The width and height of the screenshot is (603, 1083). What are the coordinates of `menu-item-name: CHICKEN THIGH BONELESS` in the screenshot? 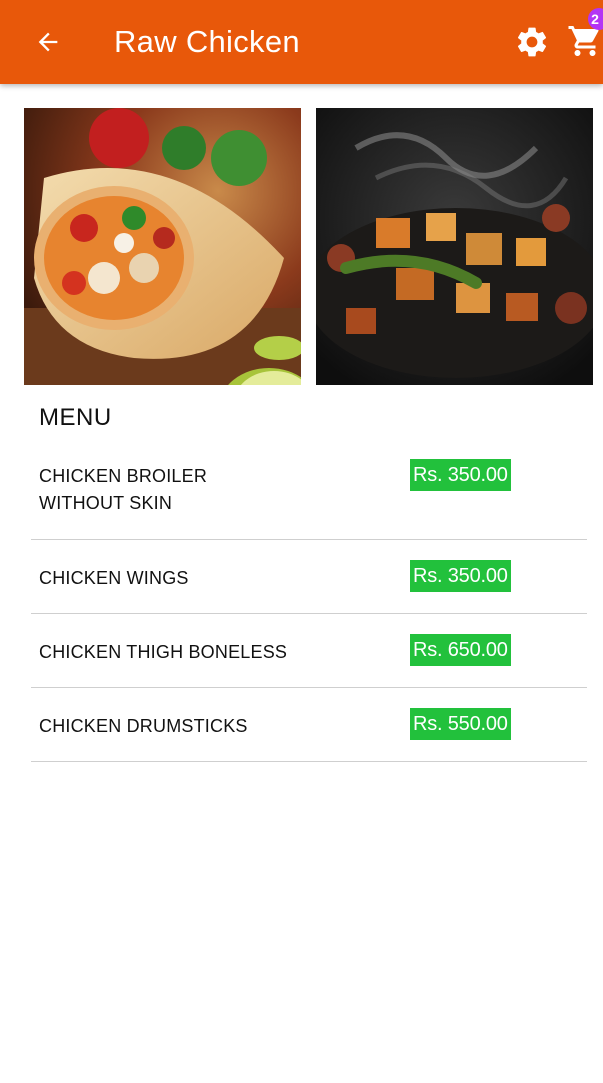 It's located at (163, 652).